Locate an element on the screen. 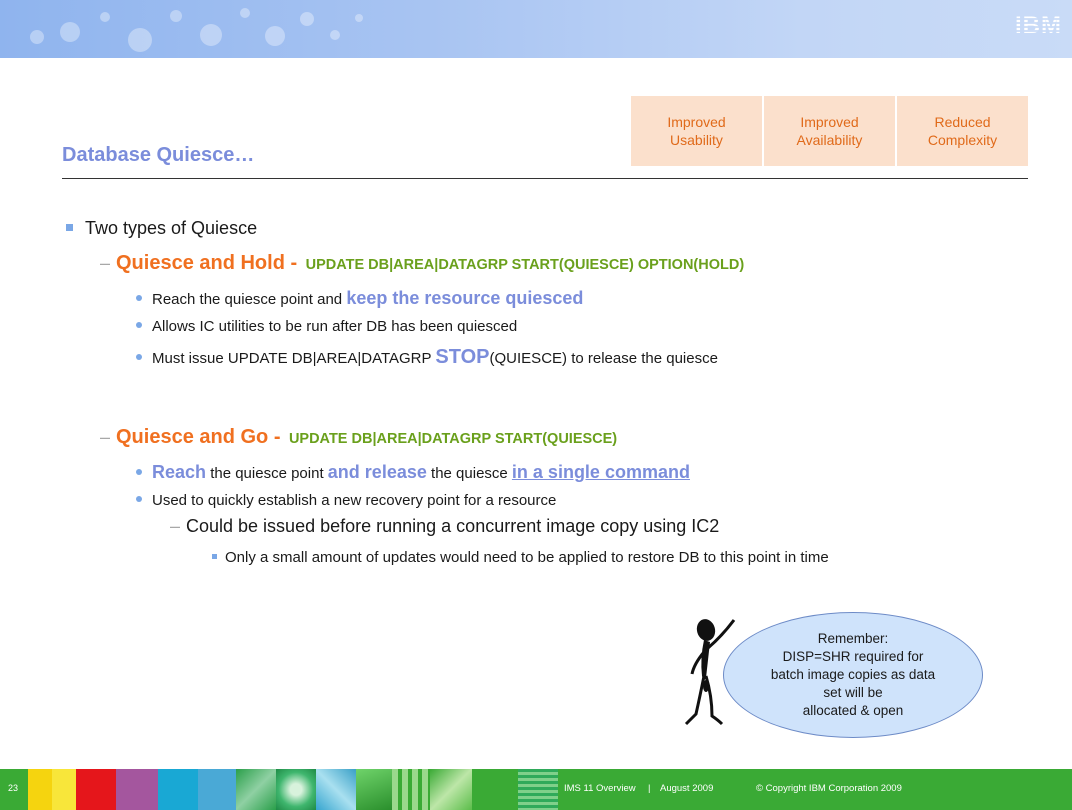 The image size is (1072, 810). bullet-text: Two types of Quiesce is located at coordinates (171, 228).